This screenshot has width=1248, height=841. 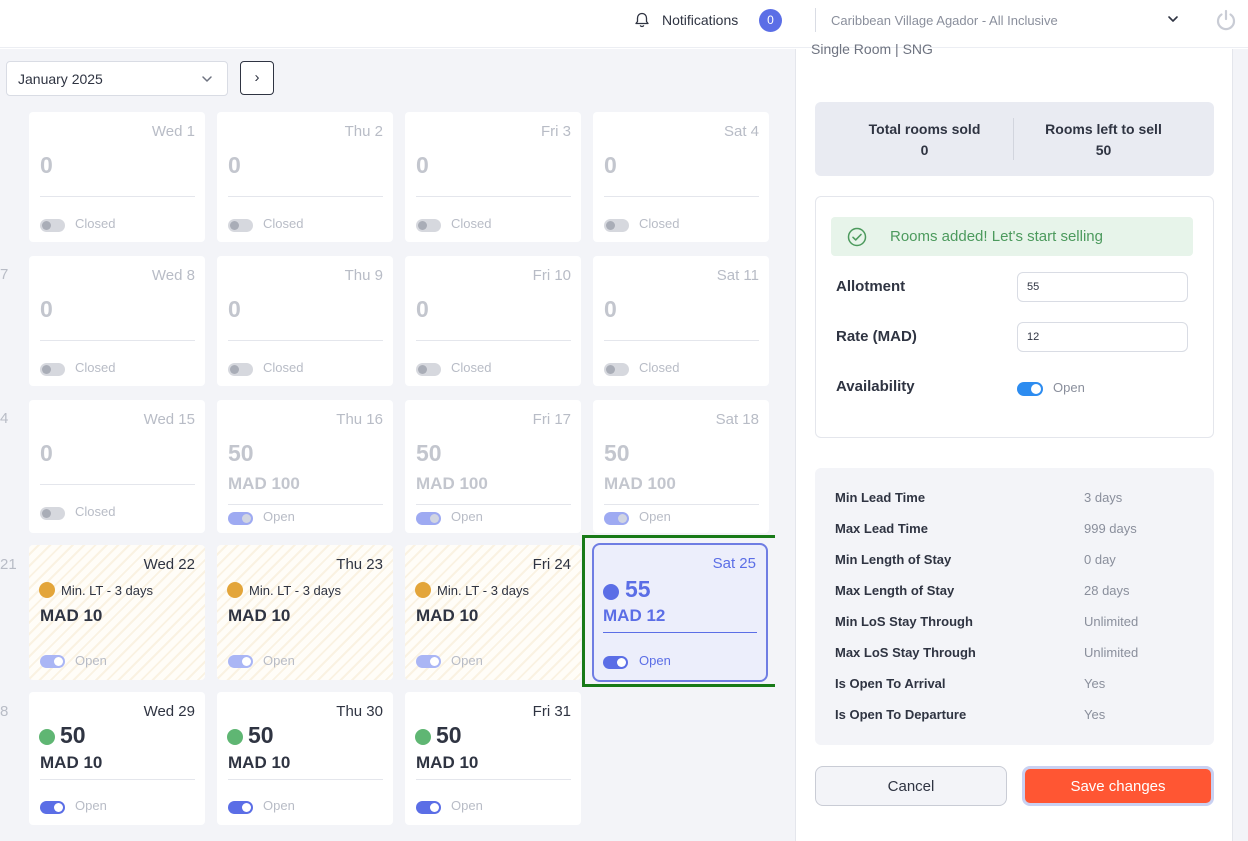 What do you see at coordinates (305, 612) in the screenshot?
I see `day-cell: Thu 23 Min. LT - 3 days MAD 10 Open` at bounding box center [305, 612].